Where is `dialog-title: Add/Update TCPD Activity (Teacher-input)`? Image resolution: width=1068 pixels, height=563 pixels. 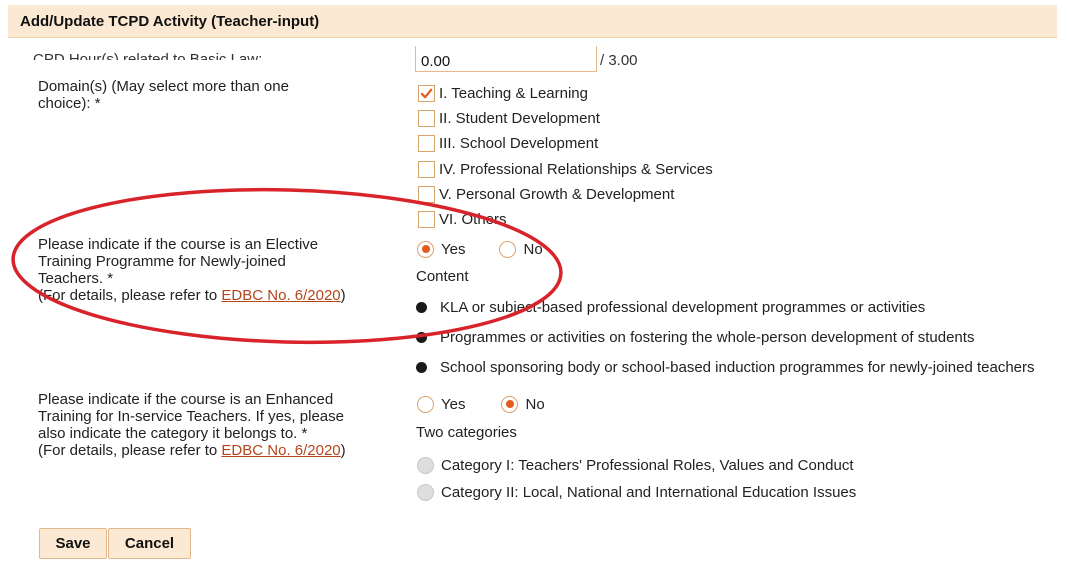
dialog-title: Add/Update TCPD Activity (Teacher-input) is located at coordinates (170, 21).